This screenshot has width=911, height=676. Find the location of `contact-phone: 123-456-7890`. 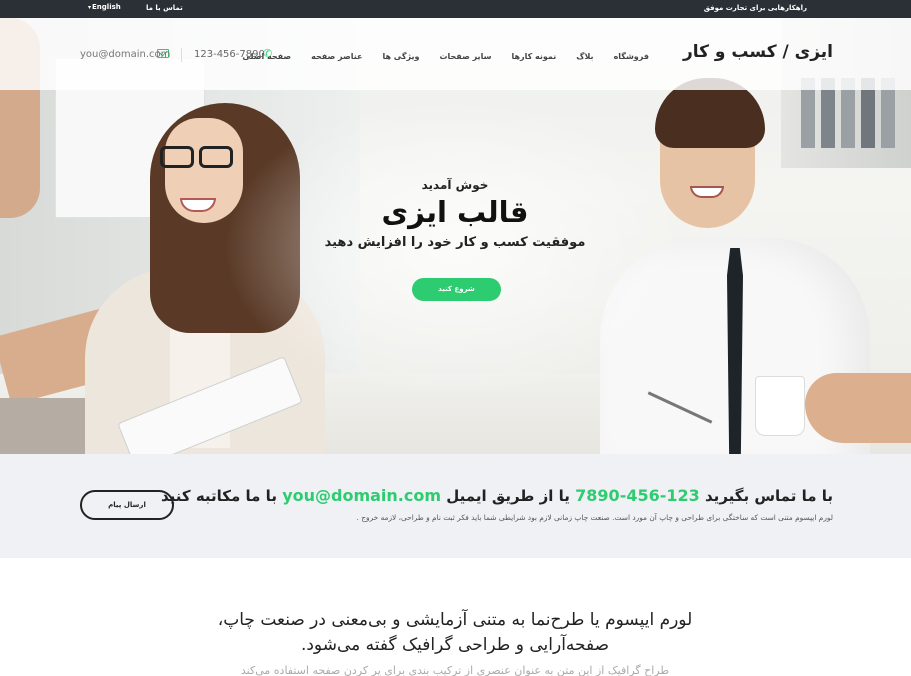

contact-phone: 123-456-7890 is located at coordinates (637, 495).